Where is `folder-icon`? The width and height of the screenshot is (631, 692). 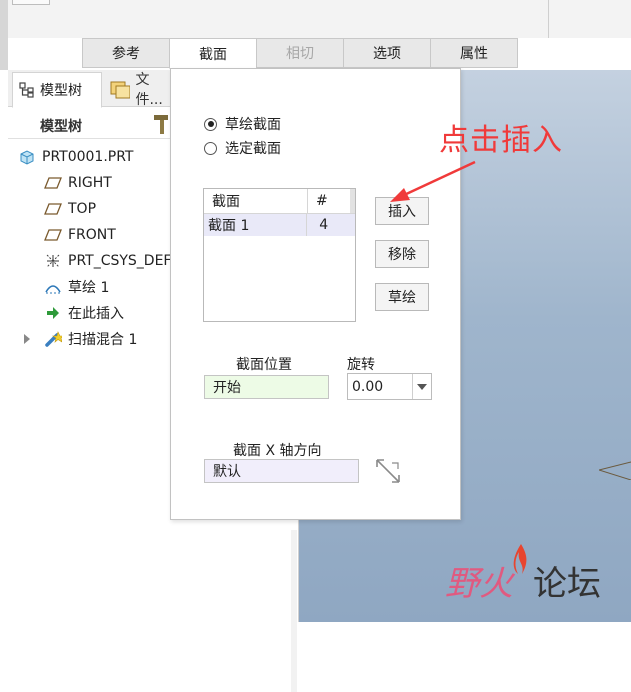
folder-icon is located at coordinates (120, 90).